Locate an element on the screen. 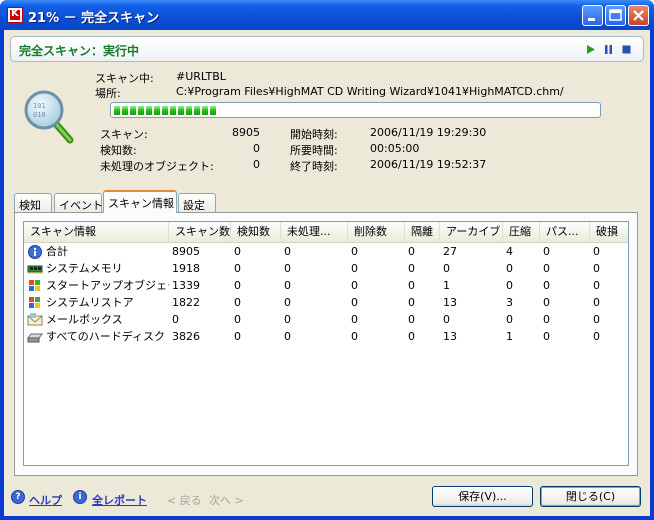 The image size is (654, 520). column-header: アーカイブ is located at coordinates (471, 232).